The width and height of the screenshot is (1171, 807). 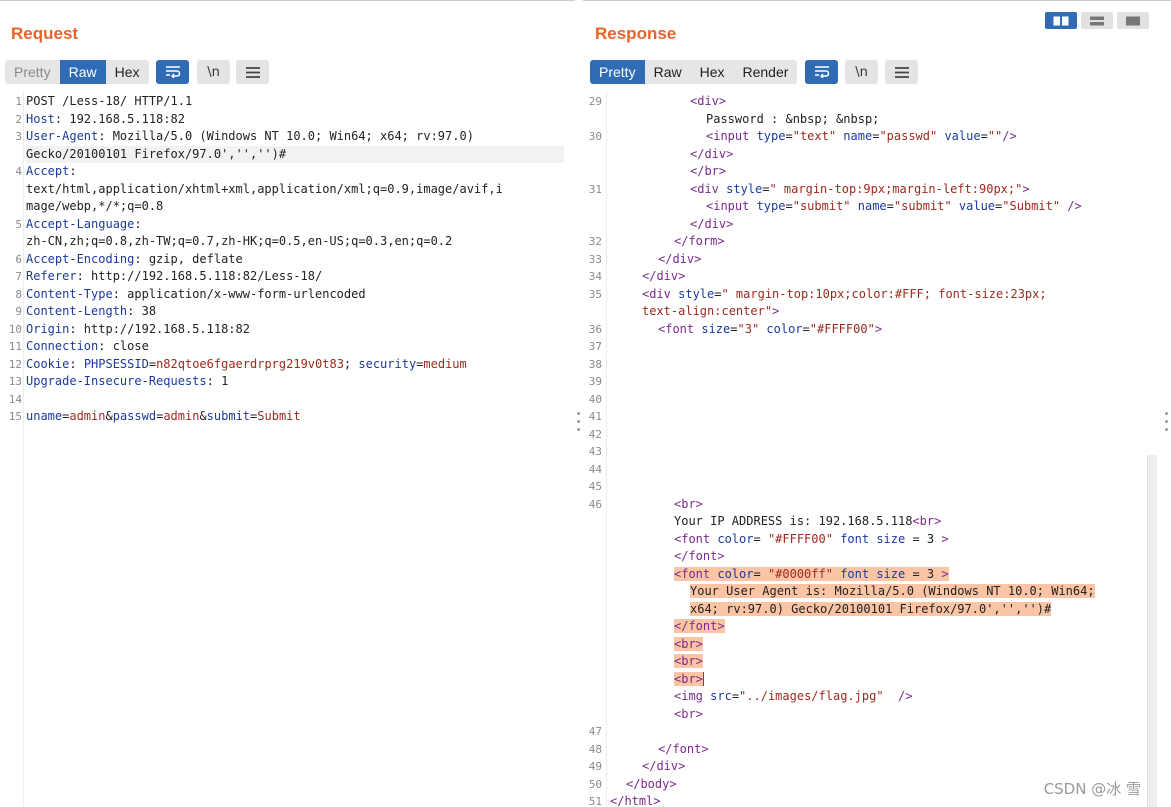 What do you see at coordinates (688, 505) in the screenshot?
I see `code-line: <br>` at bounding box center [688, 505].